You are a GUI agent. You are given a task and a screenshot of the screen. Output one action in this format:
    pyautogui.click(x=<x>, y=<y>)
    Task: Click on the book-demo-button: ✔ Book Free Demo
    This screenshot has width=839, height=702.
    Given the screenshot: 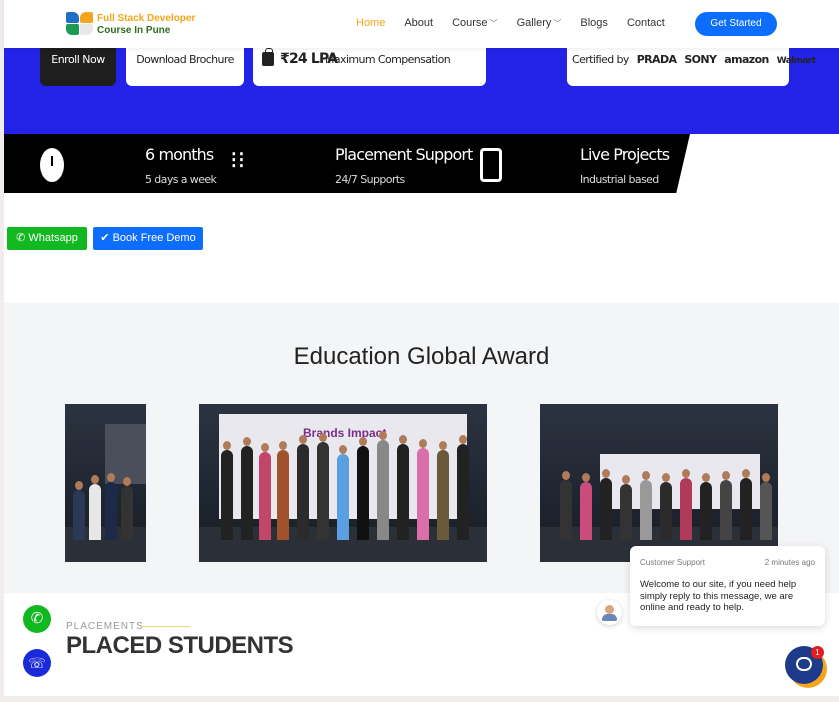 What is the action you would take?
    pyautogui.click(x=148, y=238)
    